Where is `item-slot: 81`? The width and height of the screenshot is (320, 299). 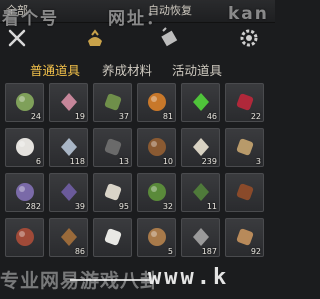 item-slot: 81 is located at coordinates (156, 102).